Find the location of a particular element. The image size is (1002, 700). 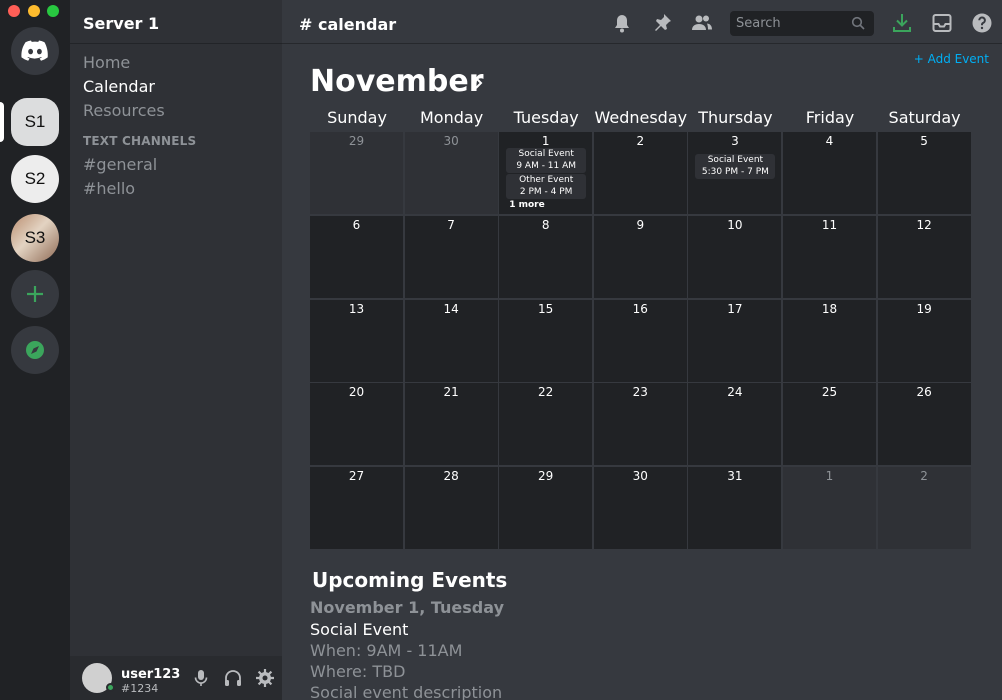

explore-servers-button is located at coordinates (35, 350).